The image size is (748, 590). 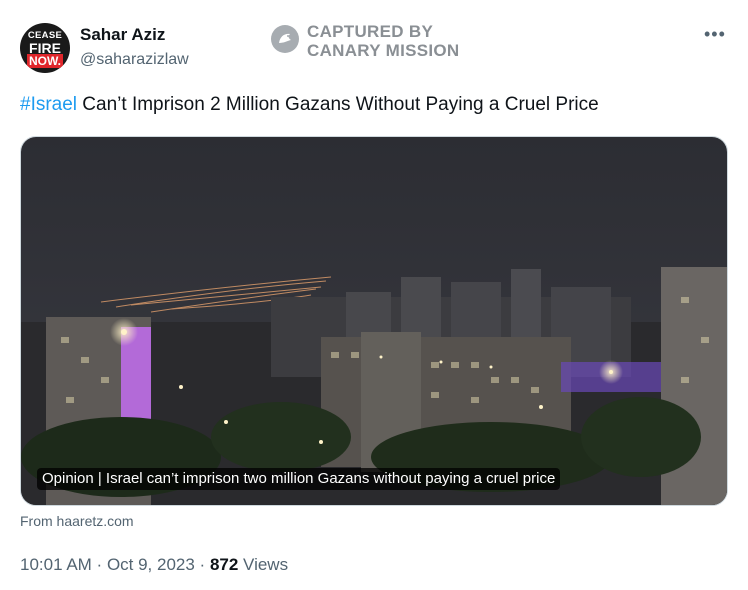 I want to click on tweet-time: 10:01 AM, so click(x=56, y=564).